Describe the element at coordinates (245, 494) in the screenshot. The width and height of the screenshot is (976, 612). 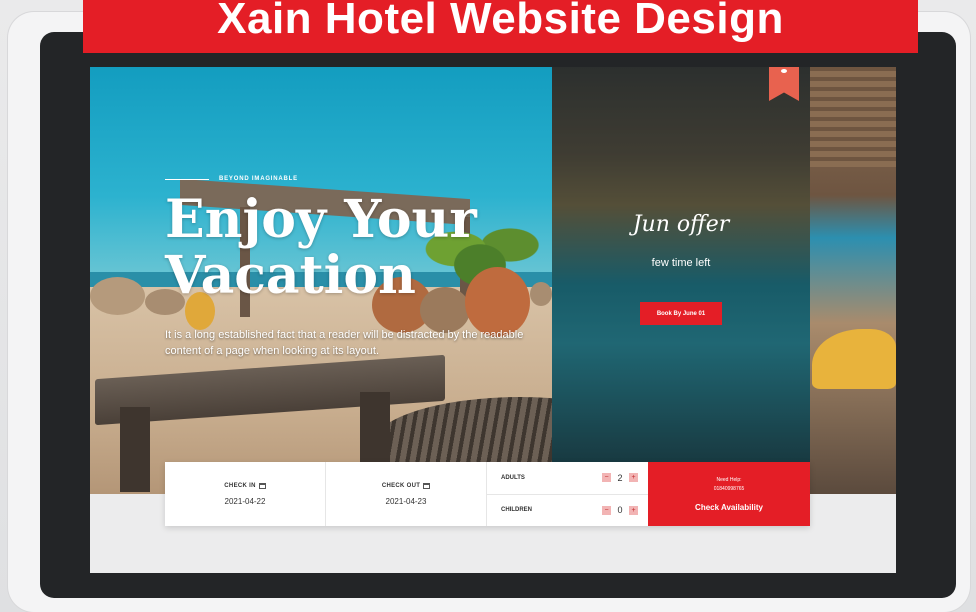
I see `check-in-field: CHECK IN 2021-04-22` at that location.